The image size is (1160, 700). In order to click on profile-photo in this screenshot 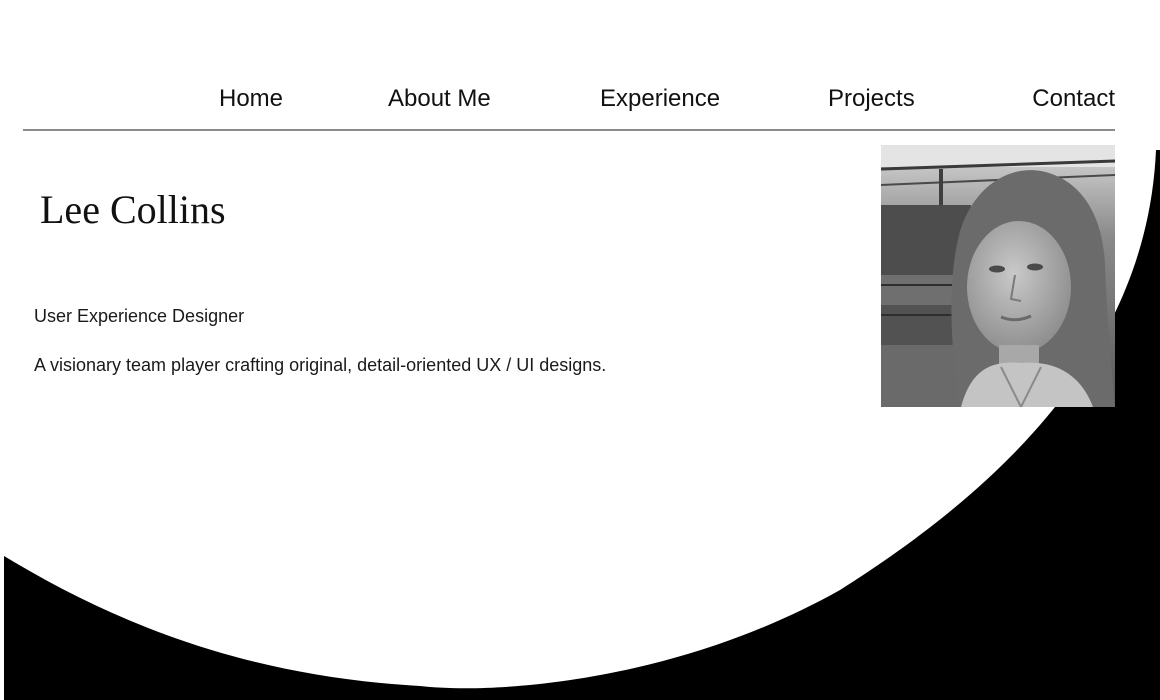, I will do `click(998, 276)`.